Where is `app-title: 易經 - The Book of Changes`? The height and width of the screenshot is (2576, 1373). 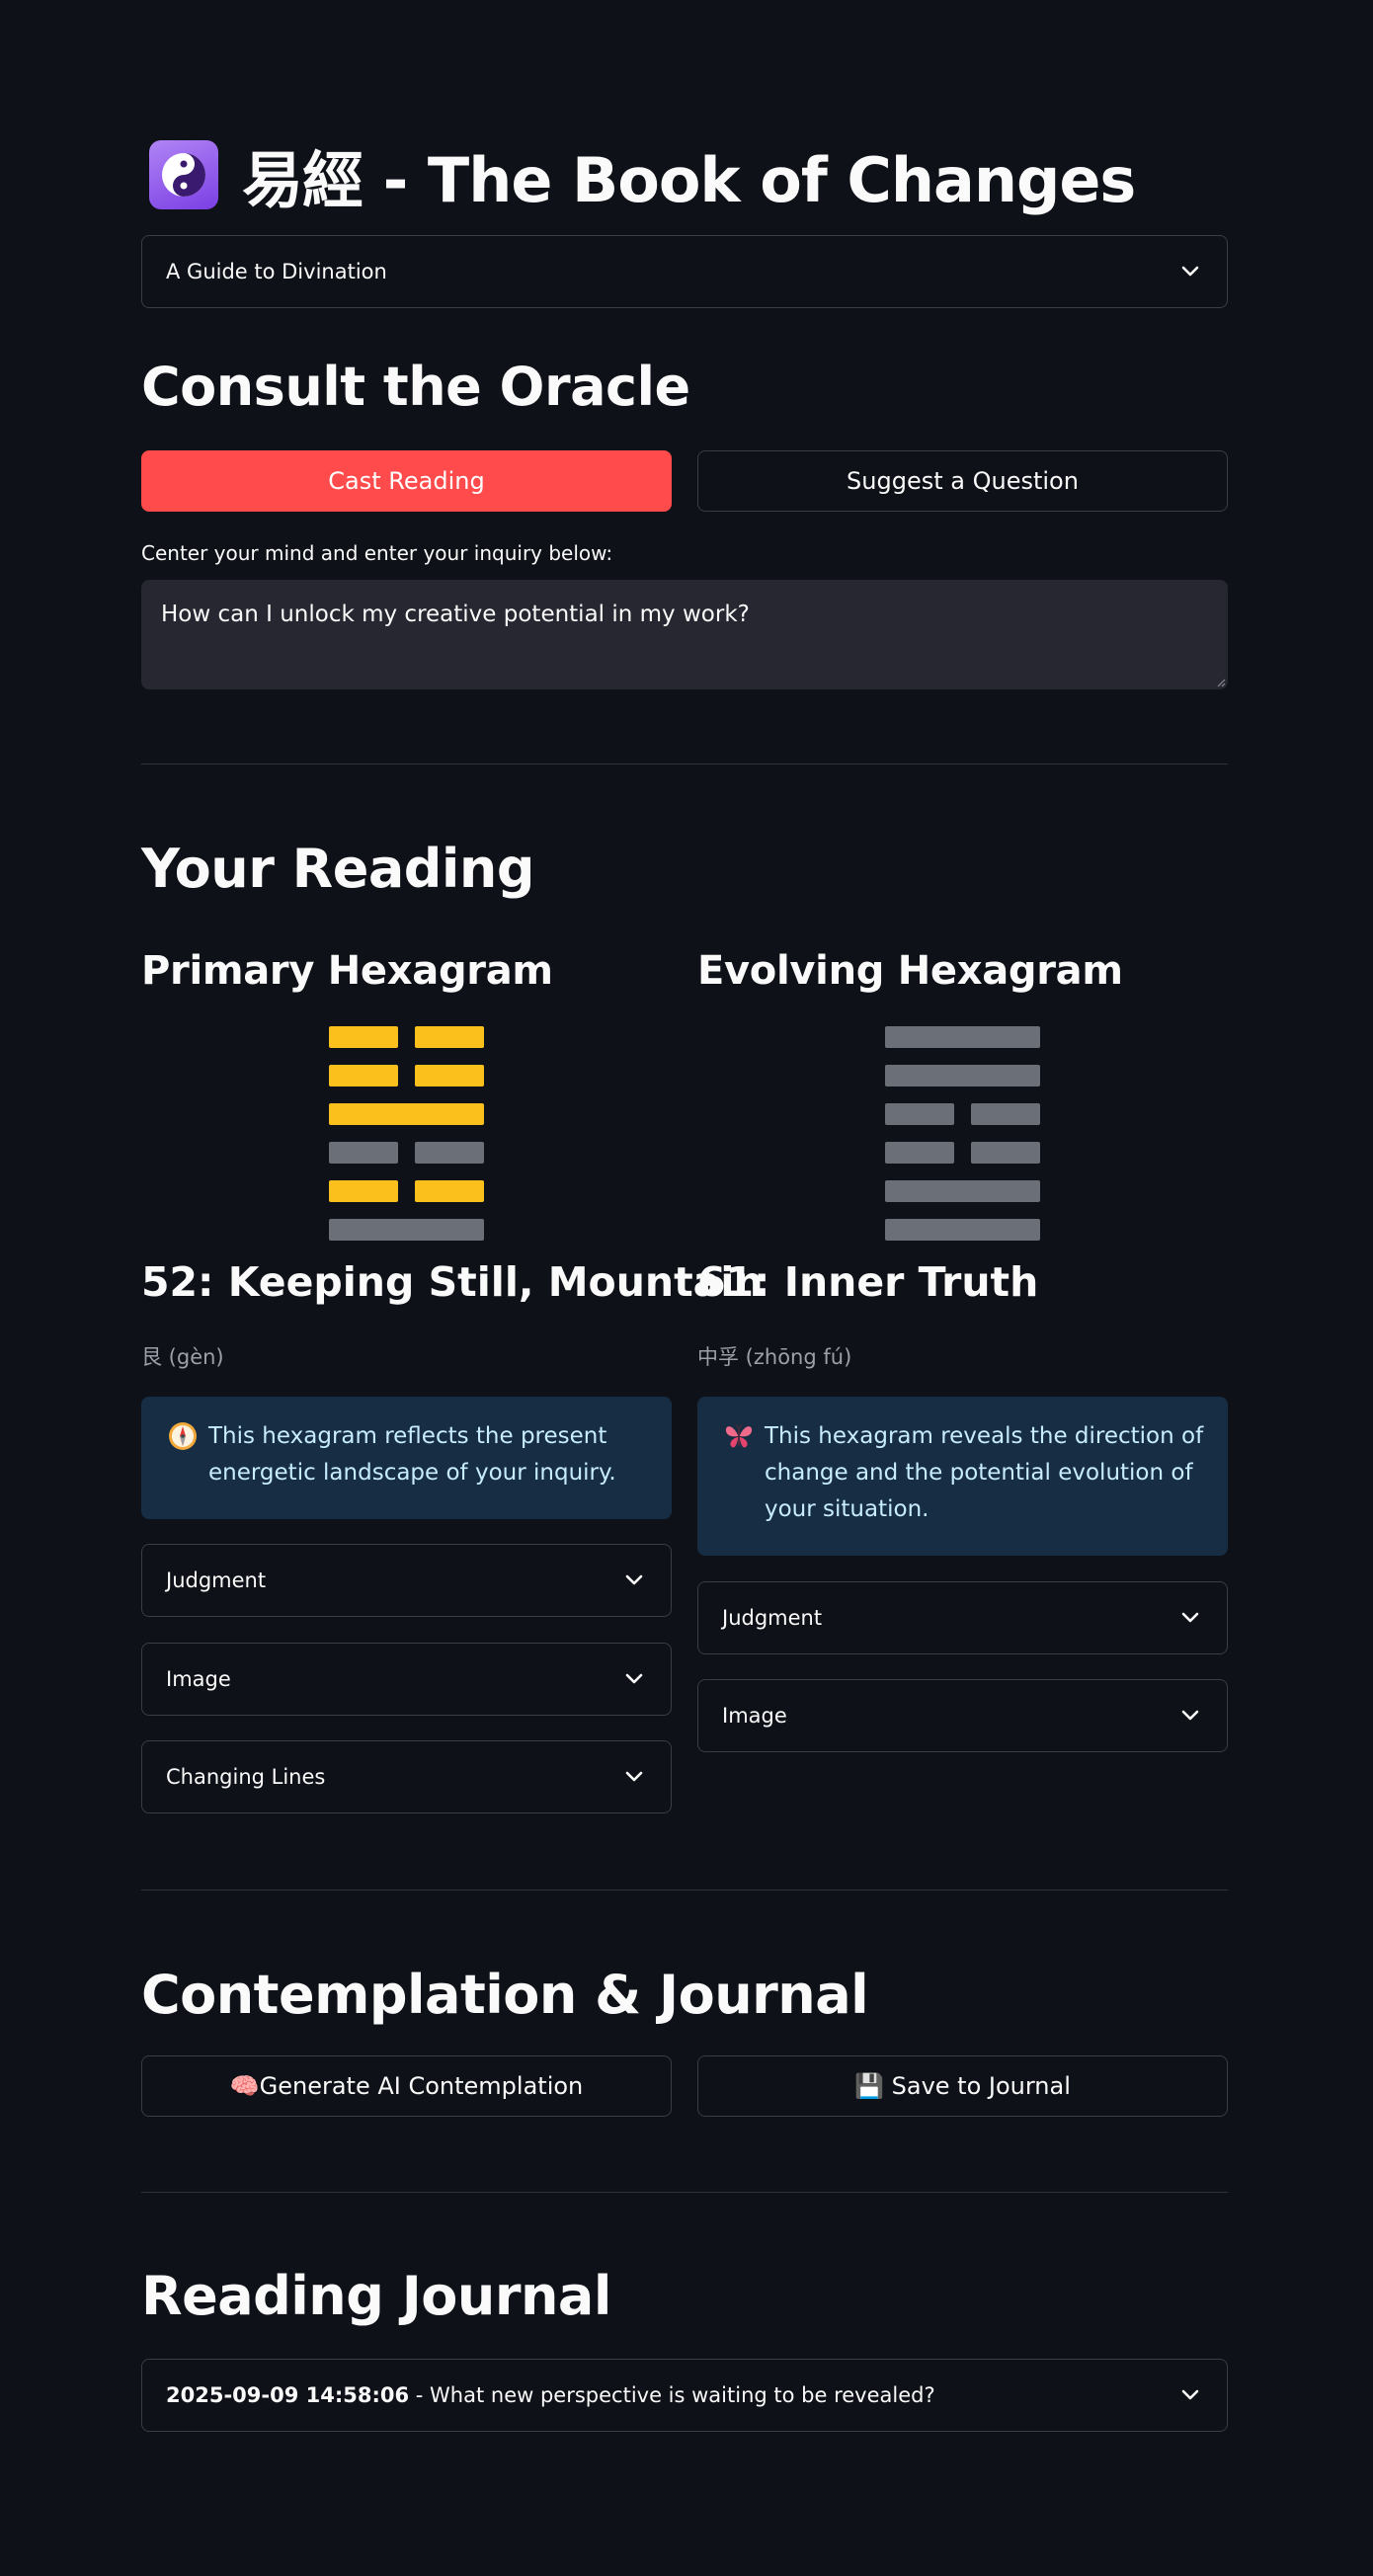
app-title: 易經 - The Book of Changes is located at coordinates (642, 174).